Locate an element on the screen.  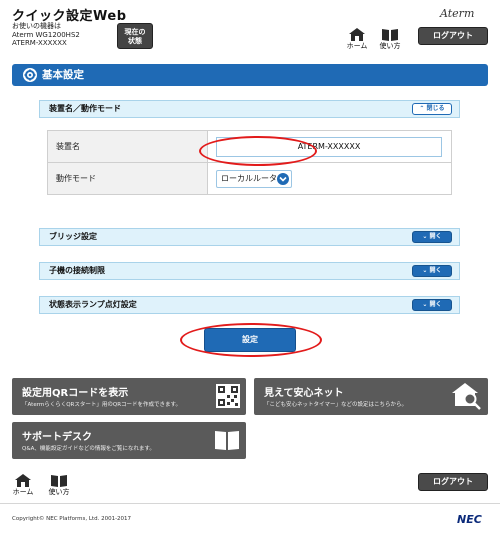
footer-divider is located at coordinates (250, 503).